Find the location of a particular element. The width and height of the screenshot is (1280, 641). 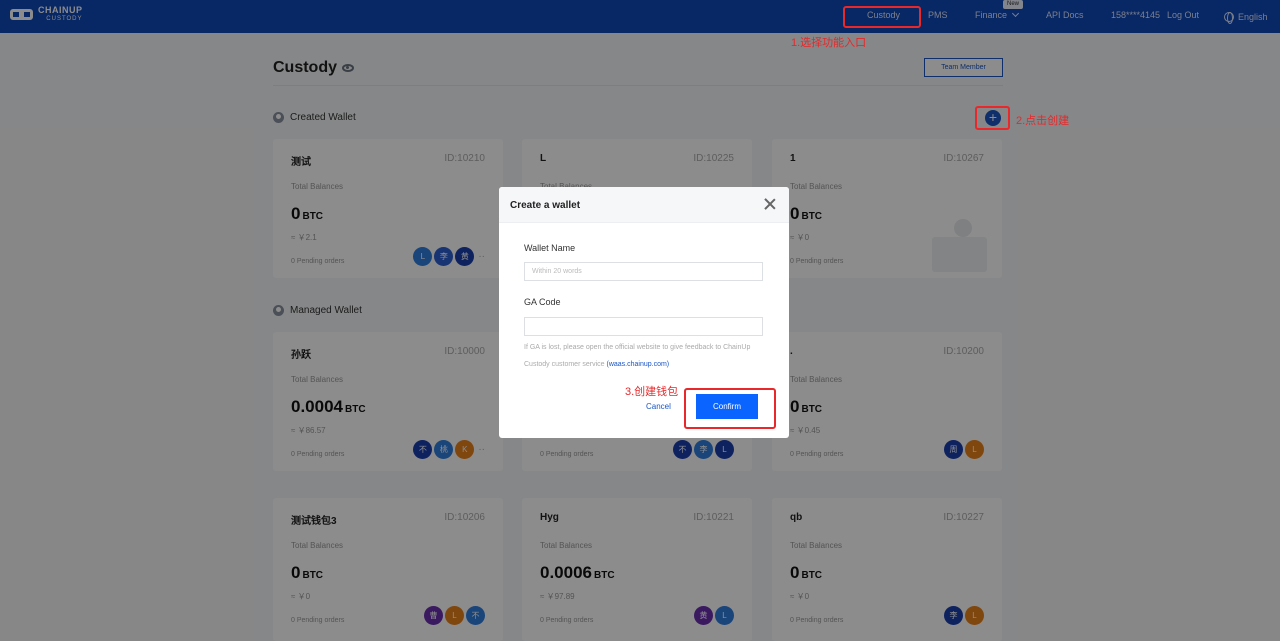

wallet-name-label: Wallet Name is located at coordinates (550, 248).